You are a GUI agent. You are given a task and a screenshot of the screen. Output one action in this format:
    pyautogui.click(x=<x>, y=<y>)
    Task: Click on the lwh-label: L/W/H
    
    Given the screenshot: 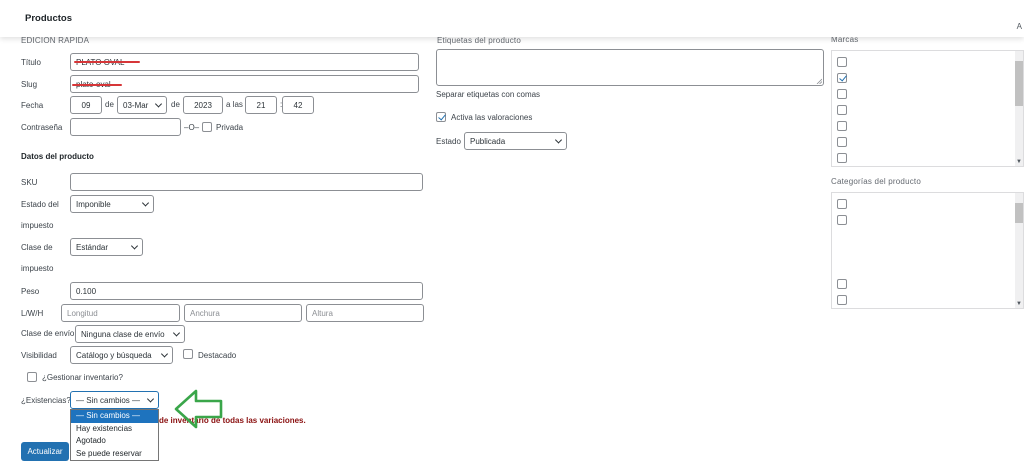 What is the action you would take?
    pyautogui.click(x=32, y=313)
    